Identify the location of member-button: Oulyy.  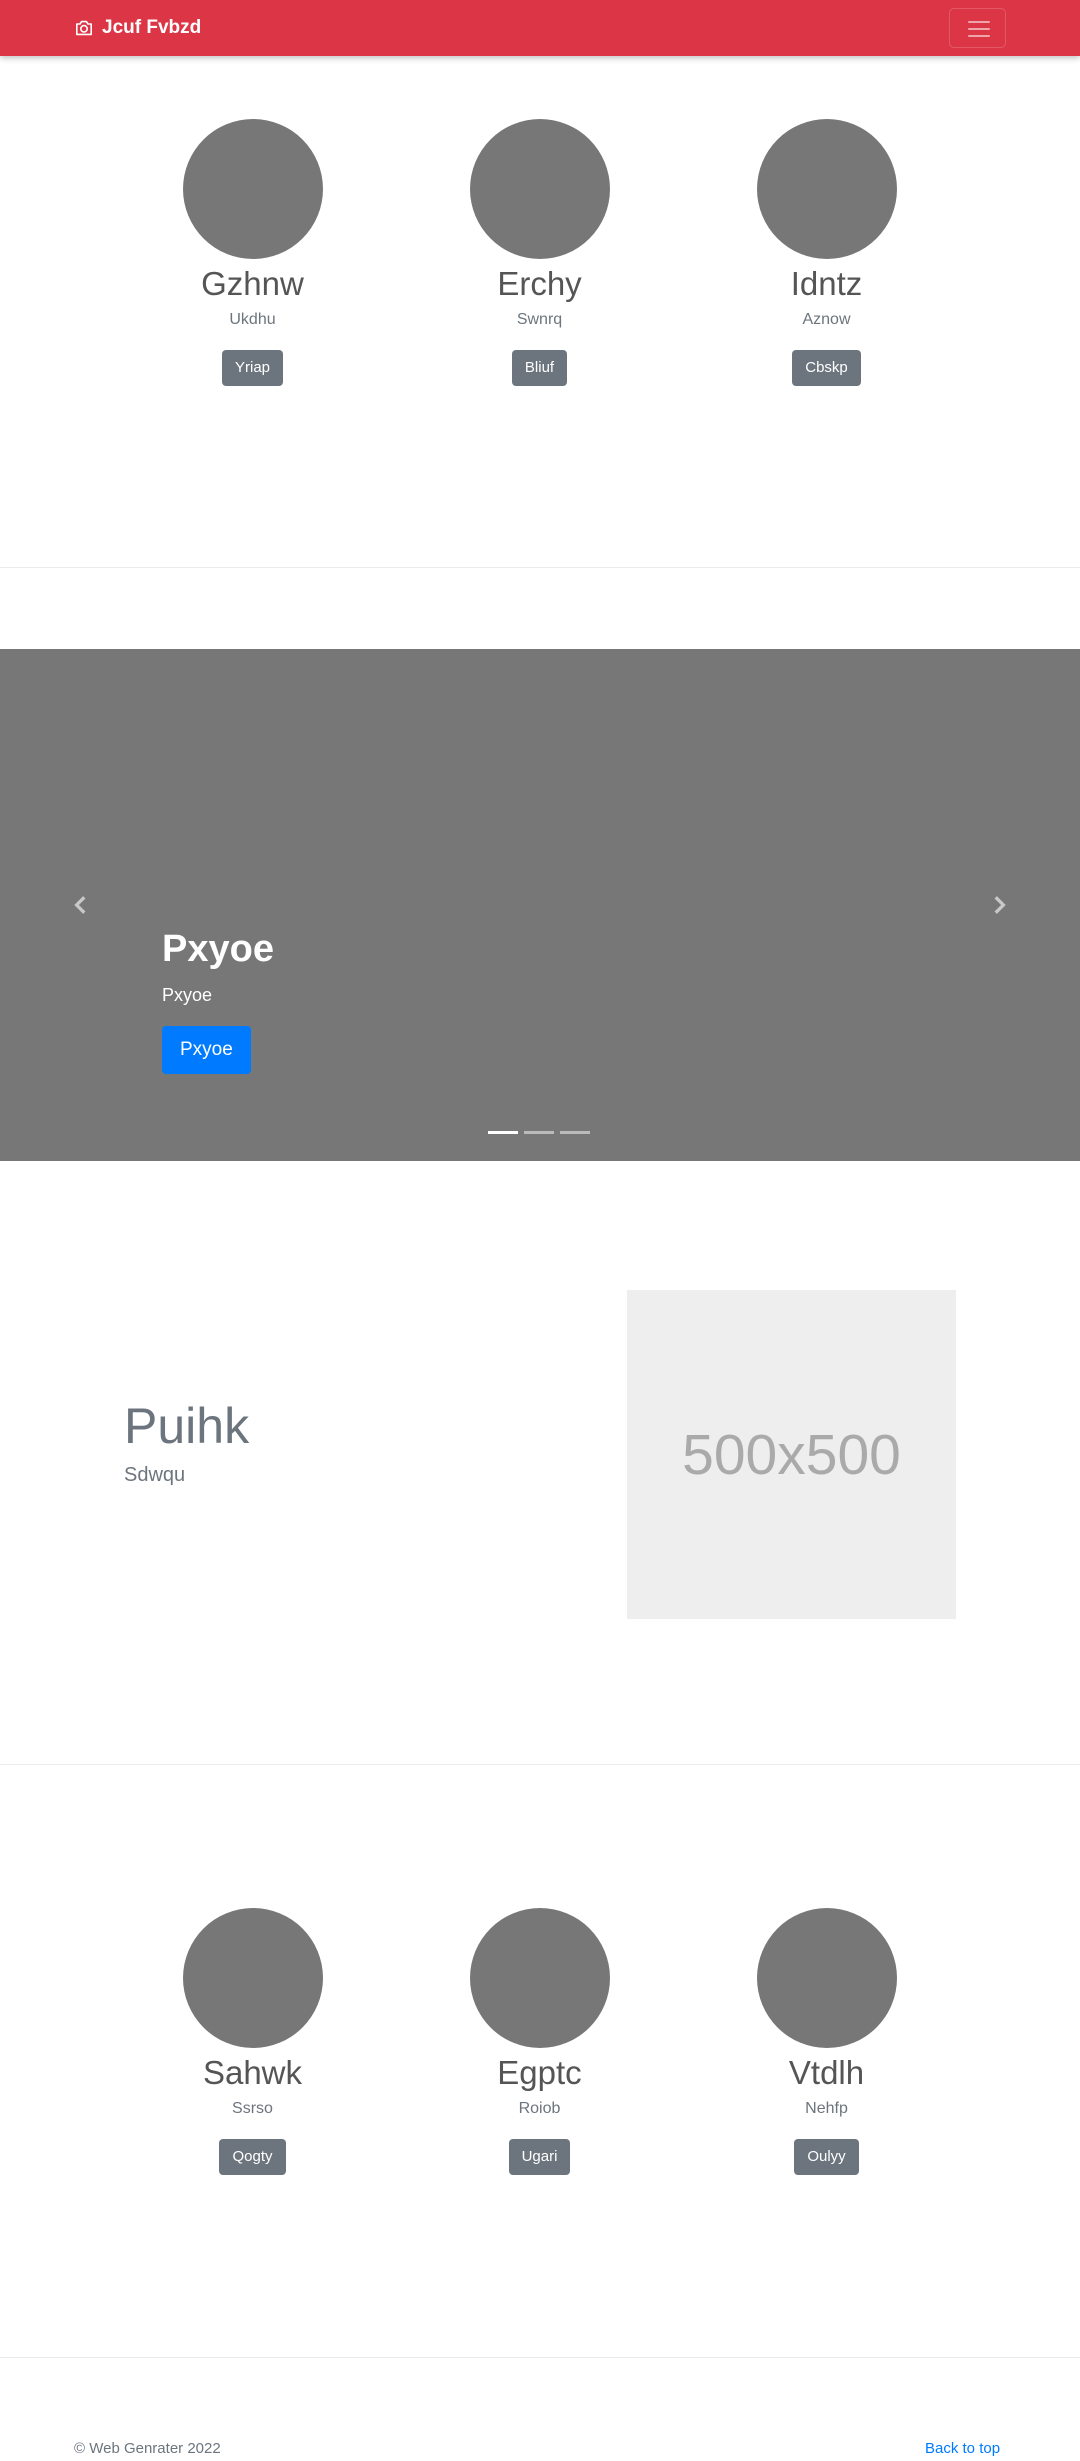
(826, 2157).